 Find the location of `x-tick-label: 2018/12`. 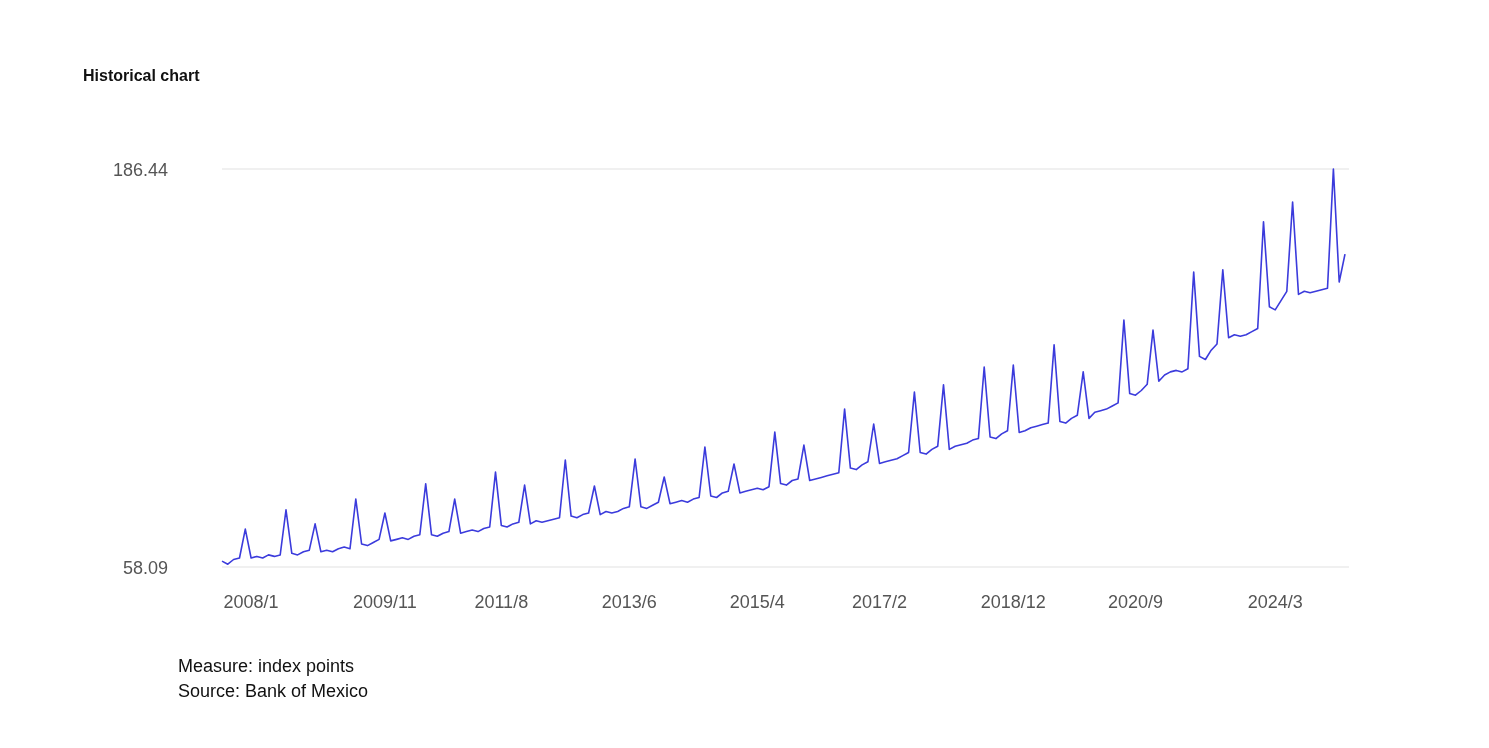

x-tick-label: 2018/12 is located at coordinates (1013, 602).